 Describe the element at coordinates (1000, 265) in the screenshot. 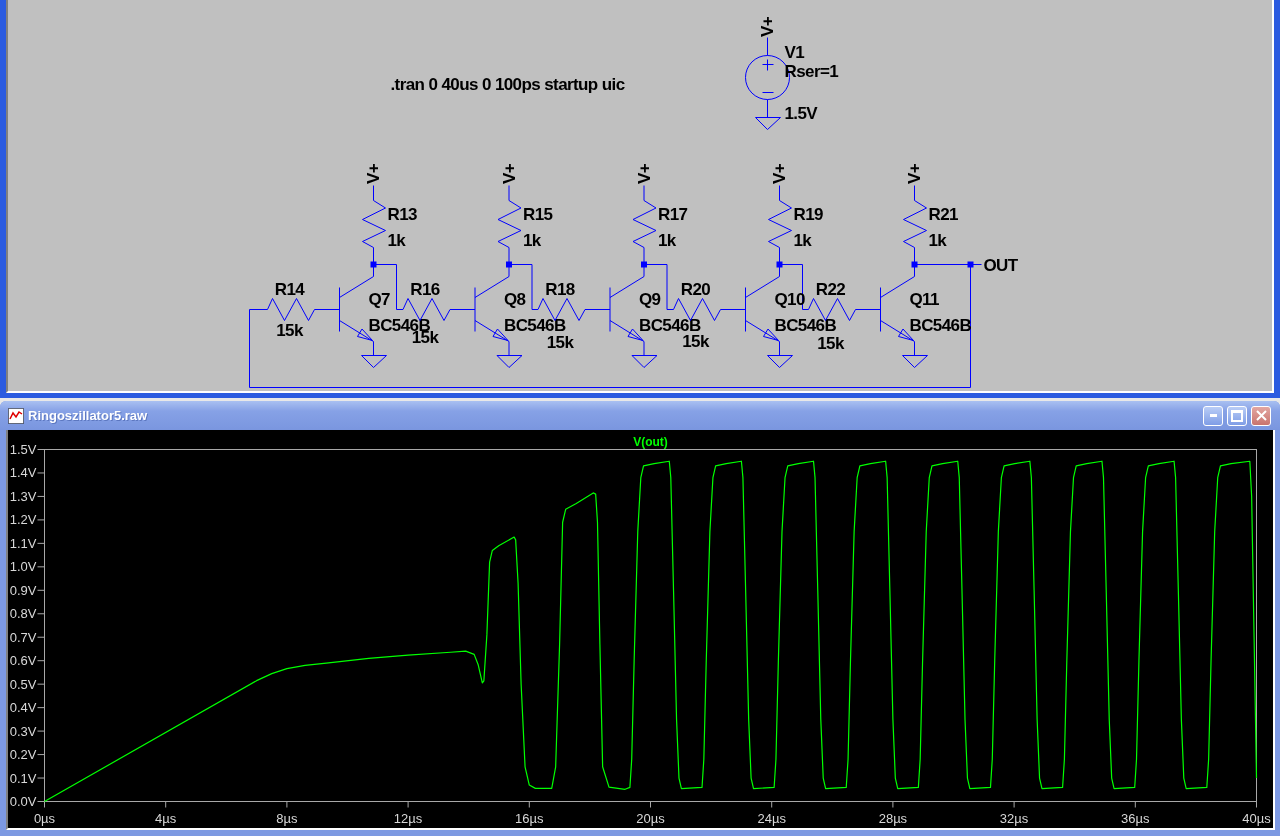

I see `net-label: OUT` at that location.